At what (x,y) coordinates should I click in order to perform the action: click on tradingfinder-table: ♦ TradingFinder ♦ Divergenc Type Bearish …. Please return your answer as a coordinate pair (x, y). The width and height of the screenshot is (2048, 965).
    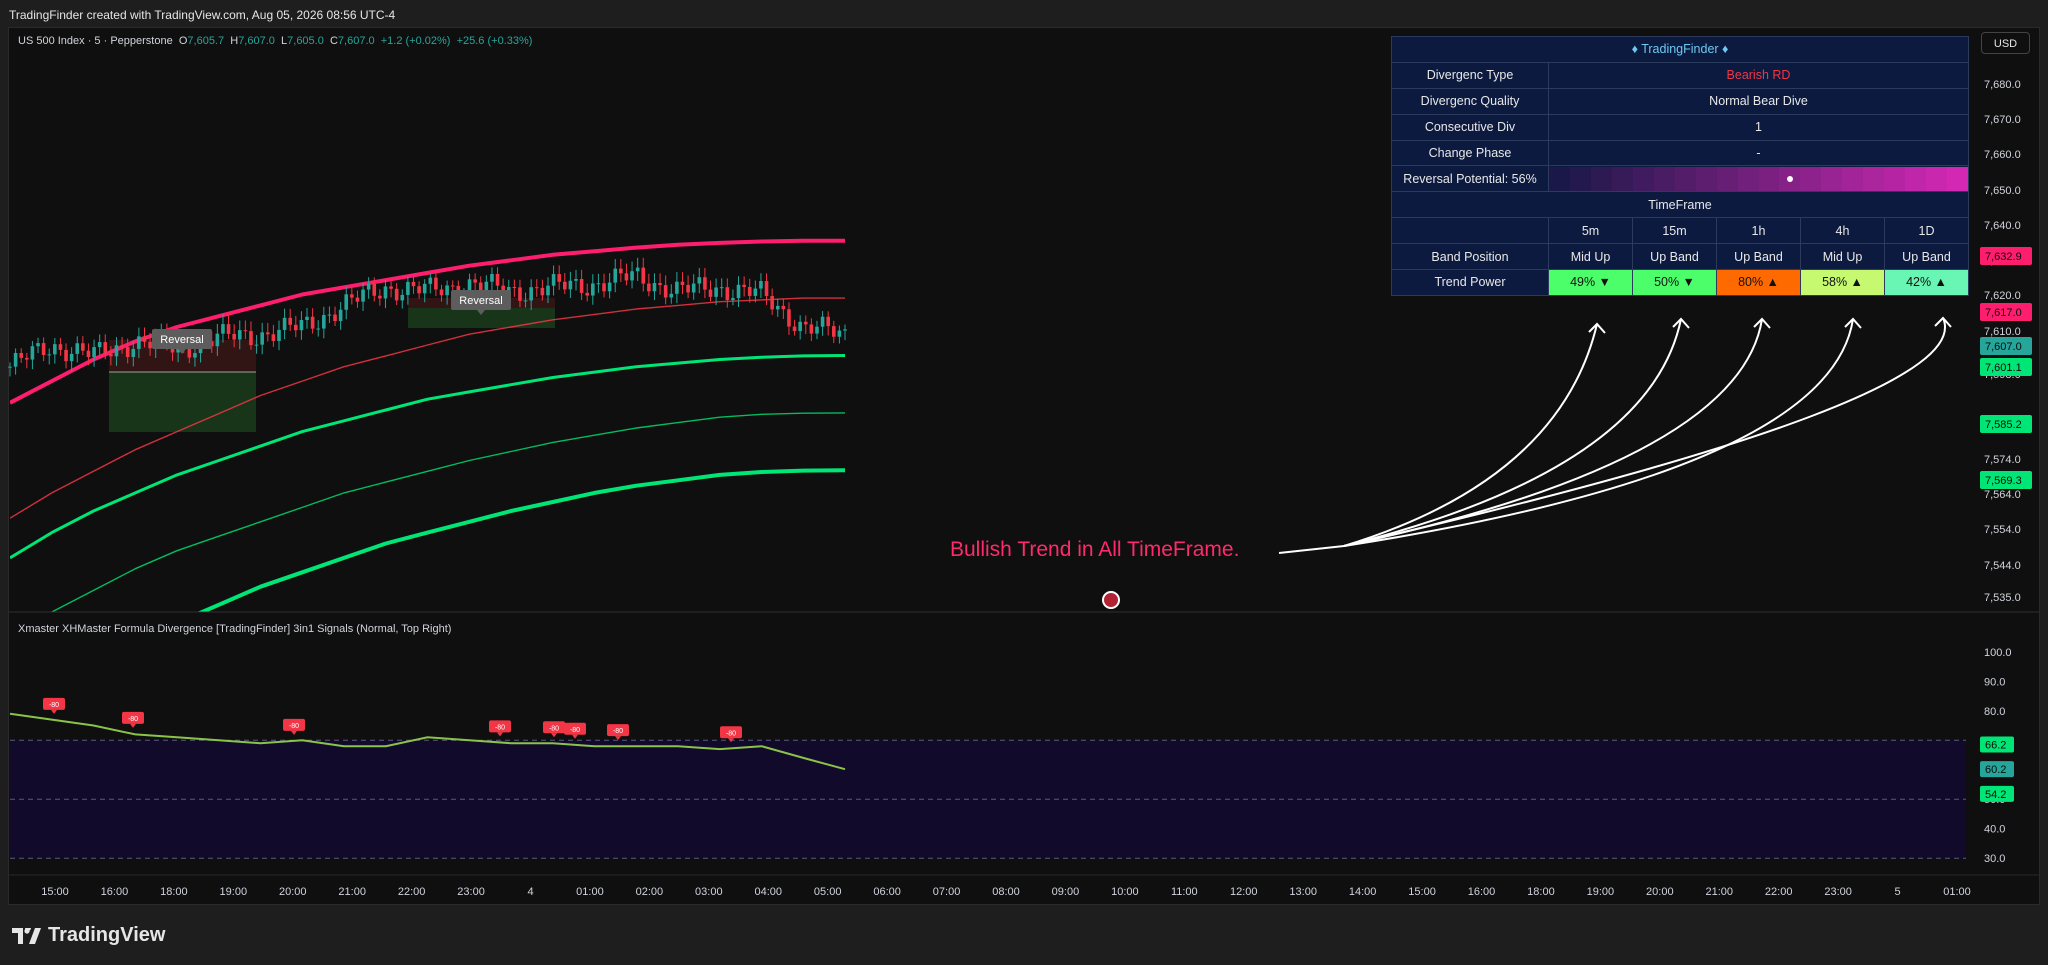
    Looking at the image, I should click on (1680, 166).